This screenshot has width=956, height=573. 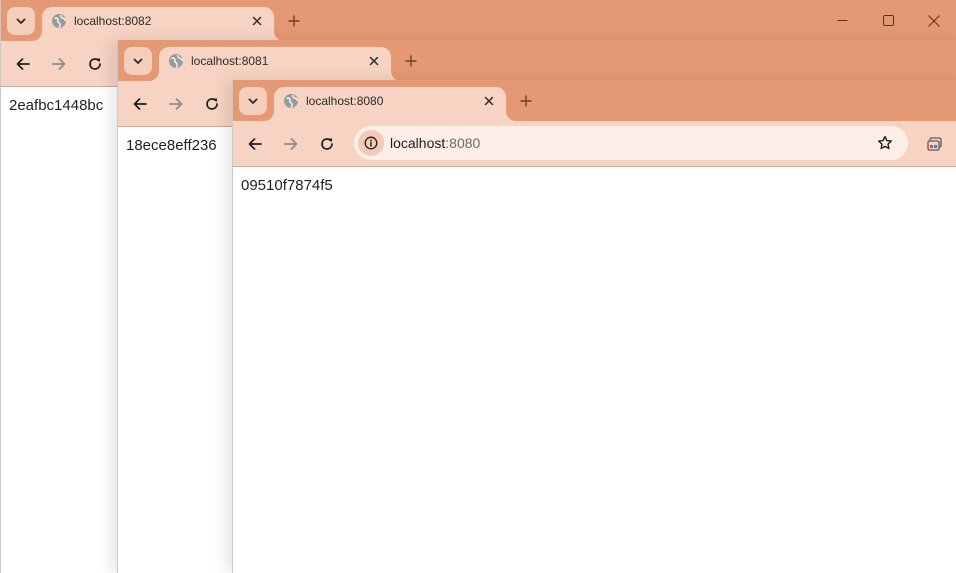 I want to click on bookmark-button, so click(x=885, y=143).